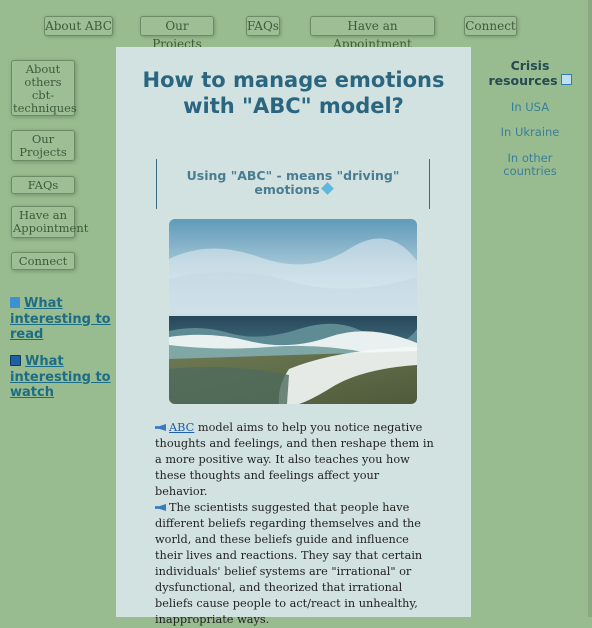  What do you see at coordinates (43, 185) in the screenshot?
I see `side-nav-faqs: FAQs` at bounding box center [43, 185].